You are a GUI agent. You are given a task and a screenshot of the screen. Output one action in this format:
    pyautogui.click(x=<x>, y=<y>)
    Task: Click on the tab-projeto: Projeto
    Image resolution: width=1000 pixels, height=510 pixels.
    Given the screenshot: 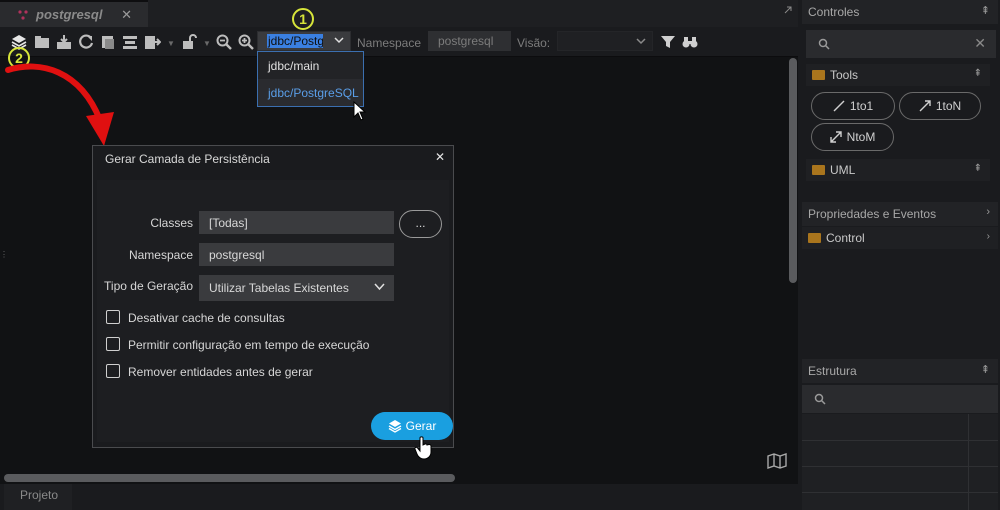 What is the action you would take?
    pyautogui.click(x=38, y=497)
    